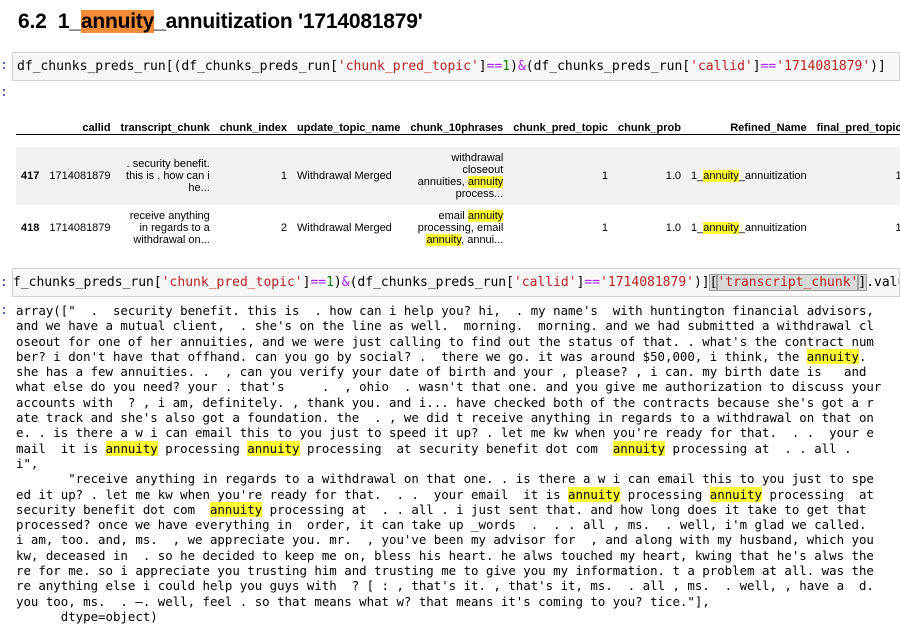  What do you see at coordinates (477, 158) in the screenshot?
I see `text-segment: withdrawal` at bounding box center [477, 158].